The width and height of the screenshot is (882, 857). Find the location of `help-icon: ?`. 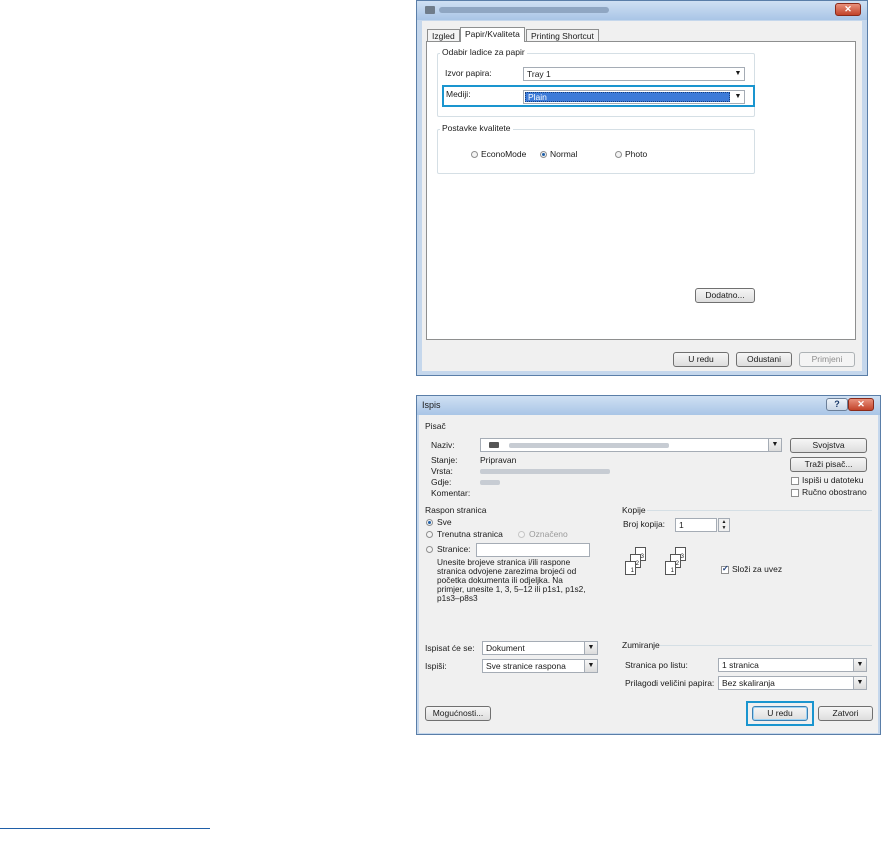

help-icon: ? is located at coordinates (837, 404).